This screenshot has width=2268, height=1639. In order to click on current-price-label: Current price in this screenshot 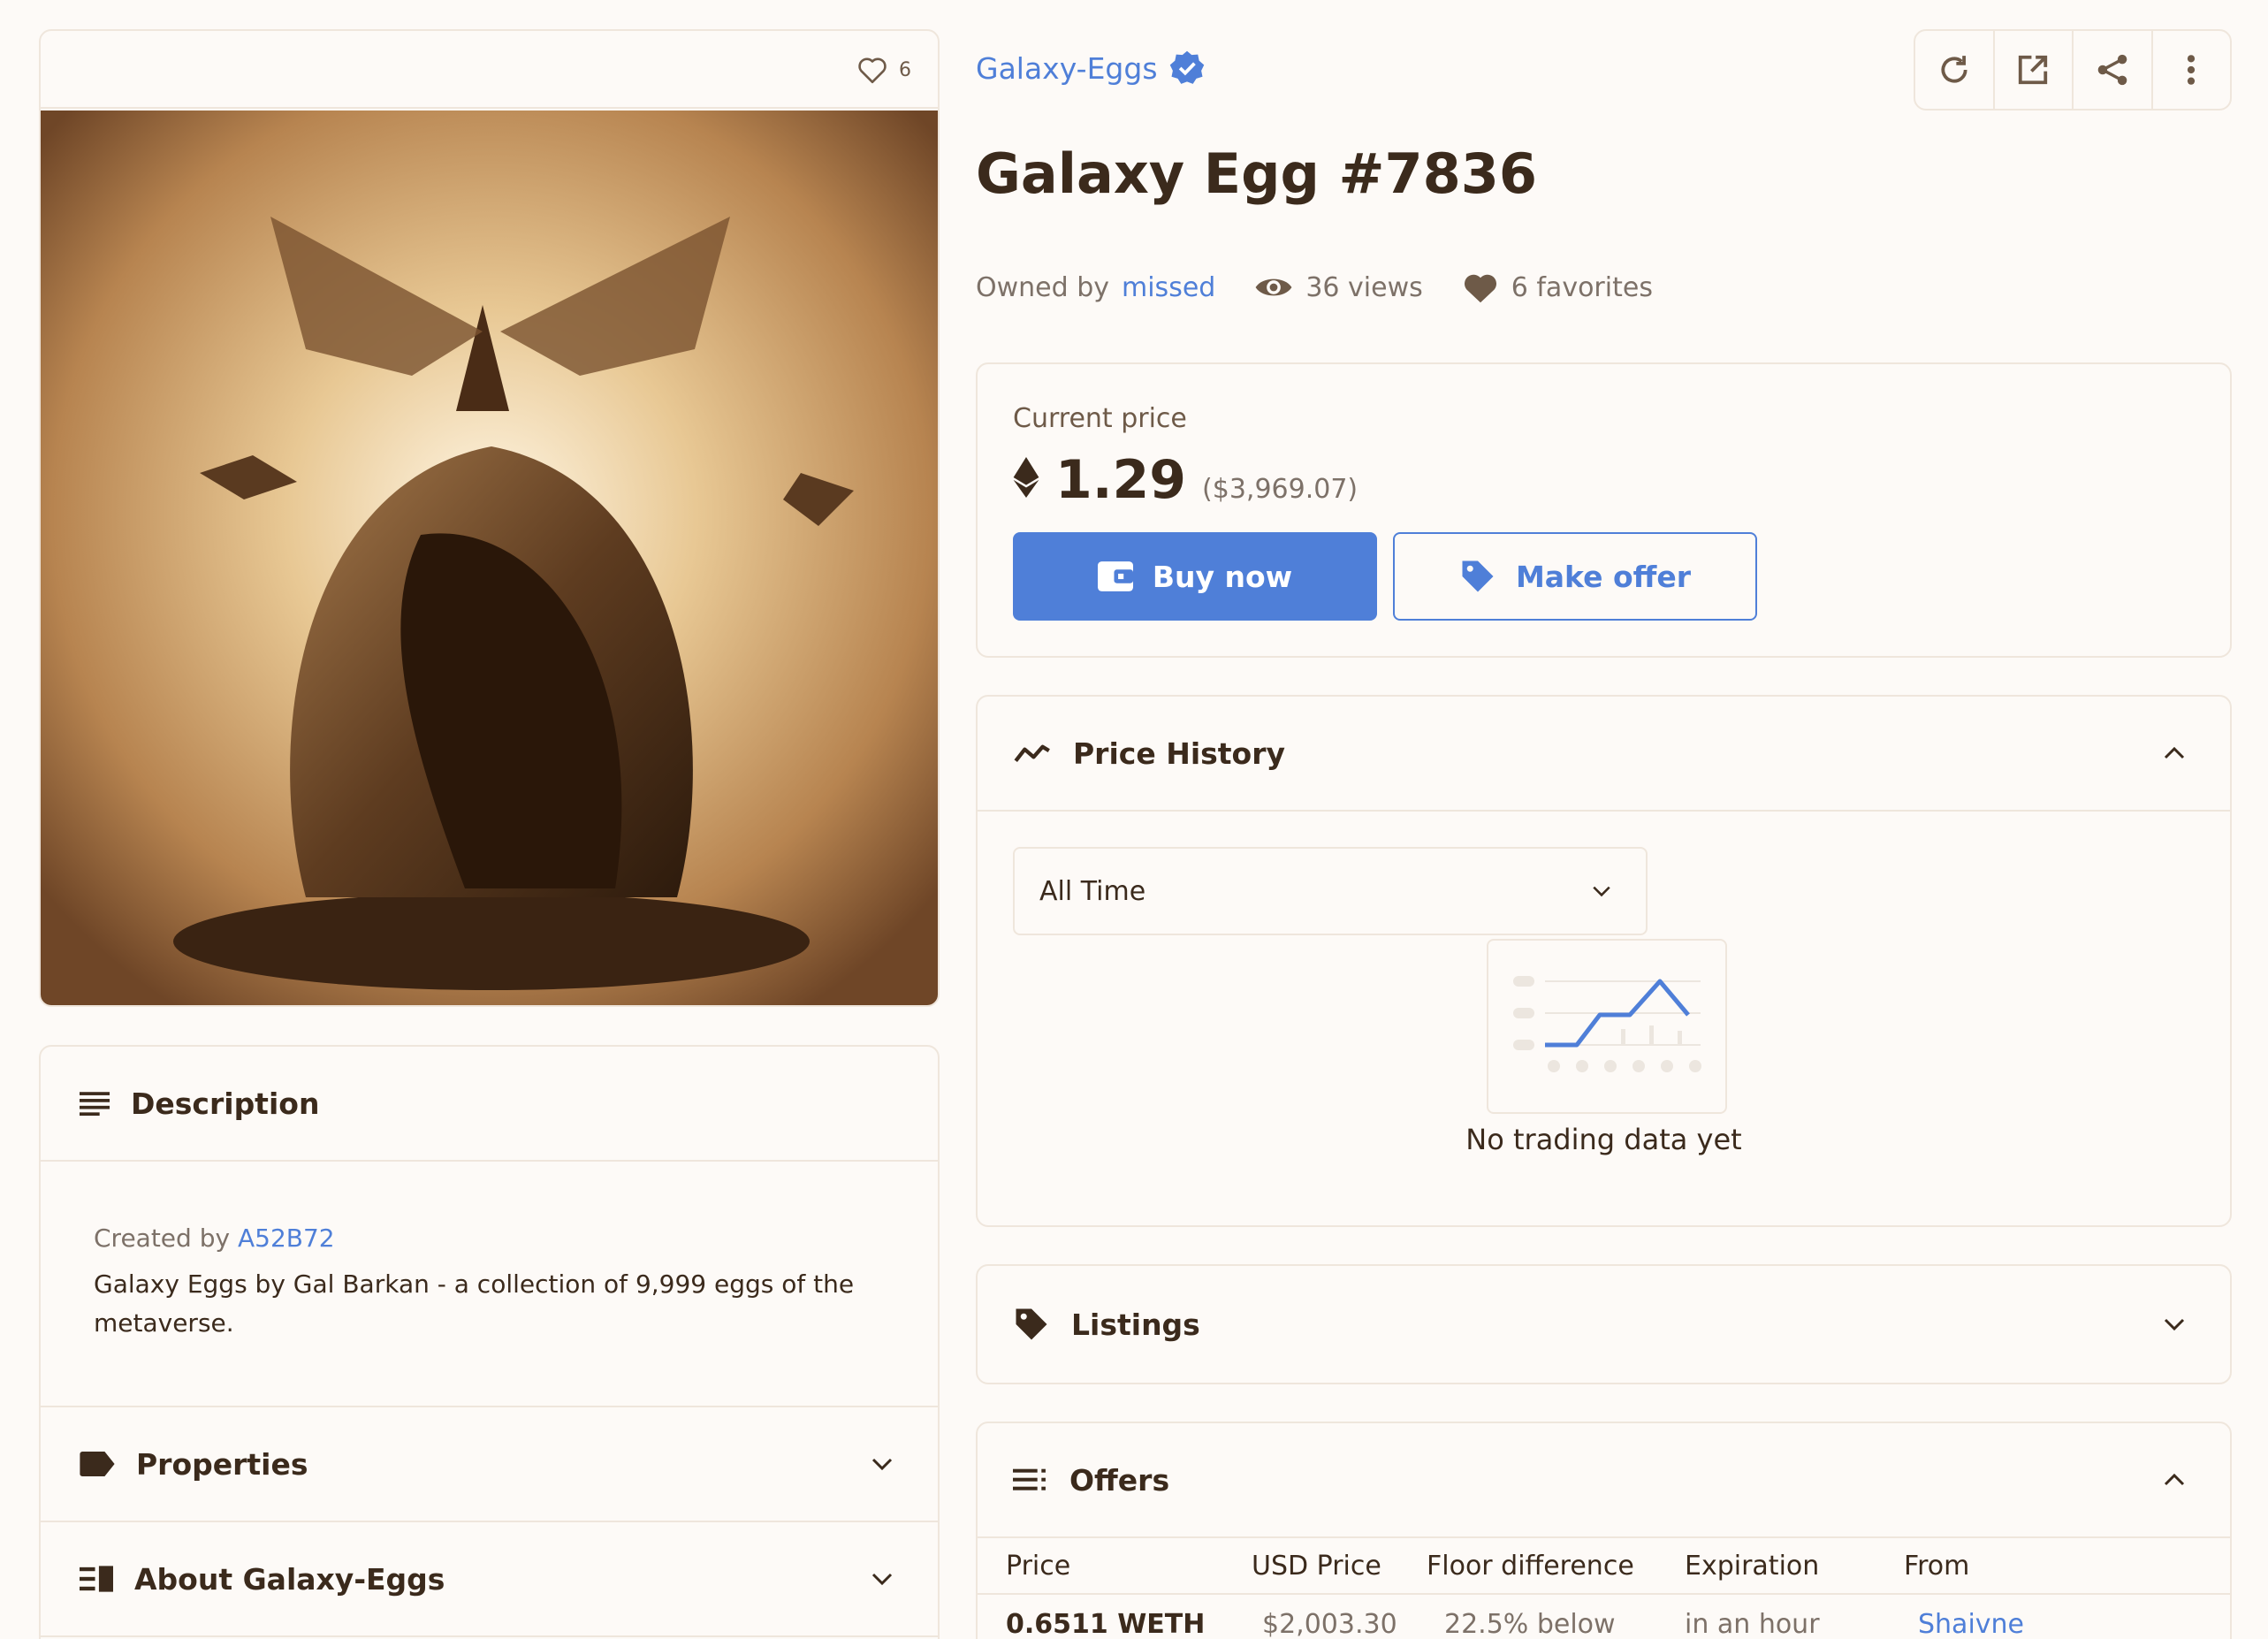, I will do `click(1100, 418)`.